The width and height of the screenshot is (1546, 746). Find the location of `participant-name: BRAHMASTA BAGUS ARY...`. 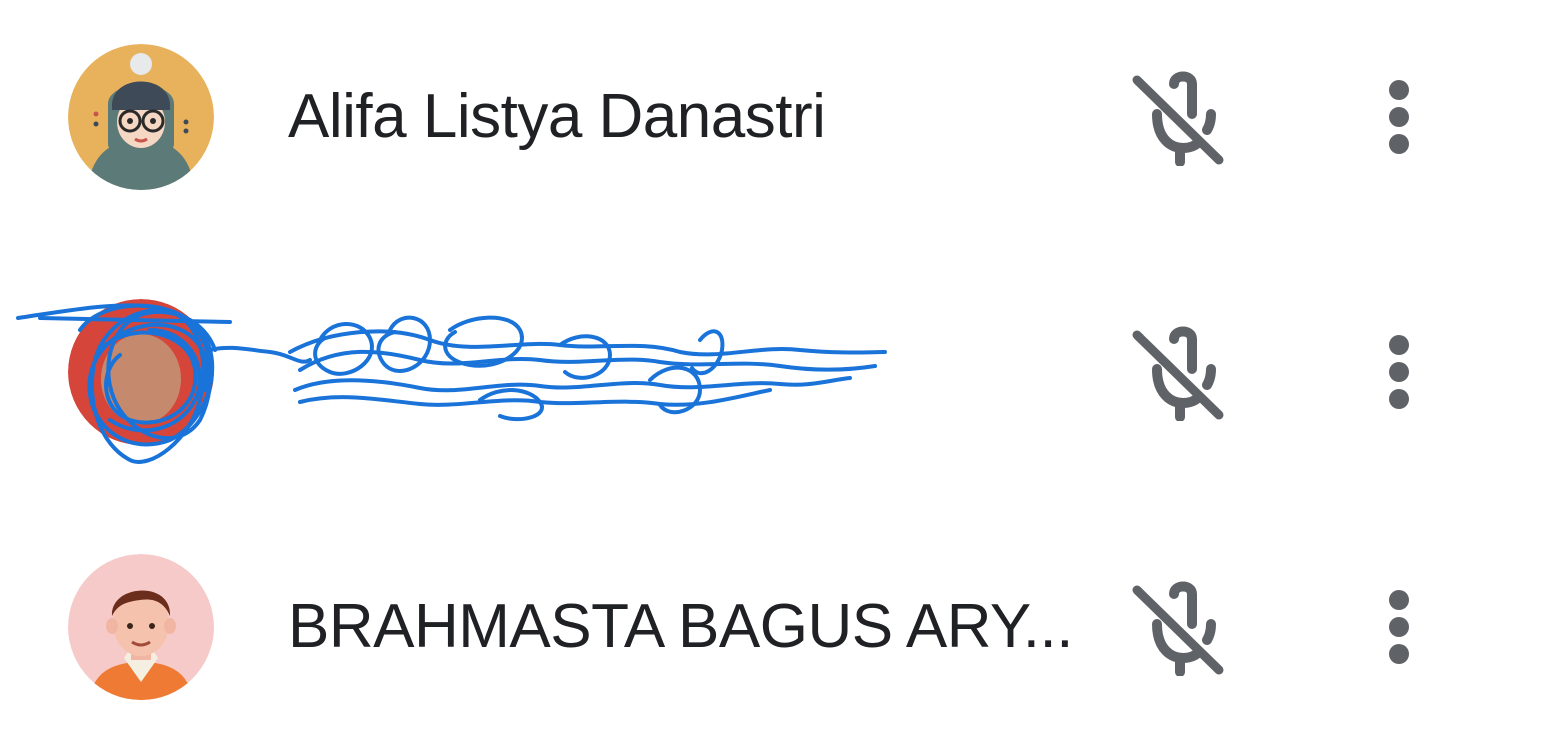

participant-name: BRAHMASTA BAGUS ARY... is located at coordinates (680, 626).